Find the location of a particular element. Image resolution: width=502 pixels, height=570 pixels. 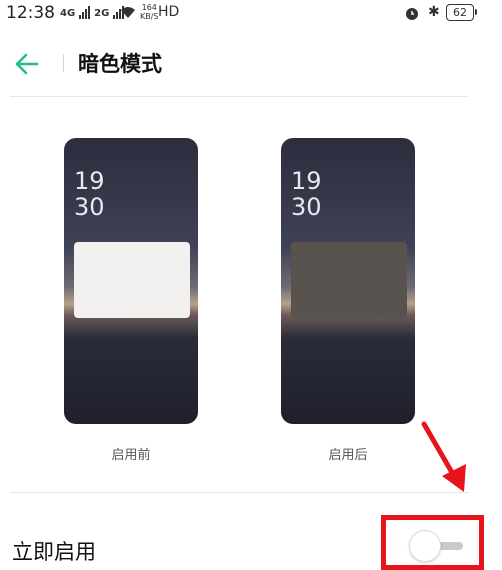

hd-indicator: HD is located at coordinates (169, 12).